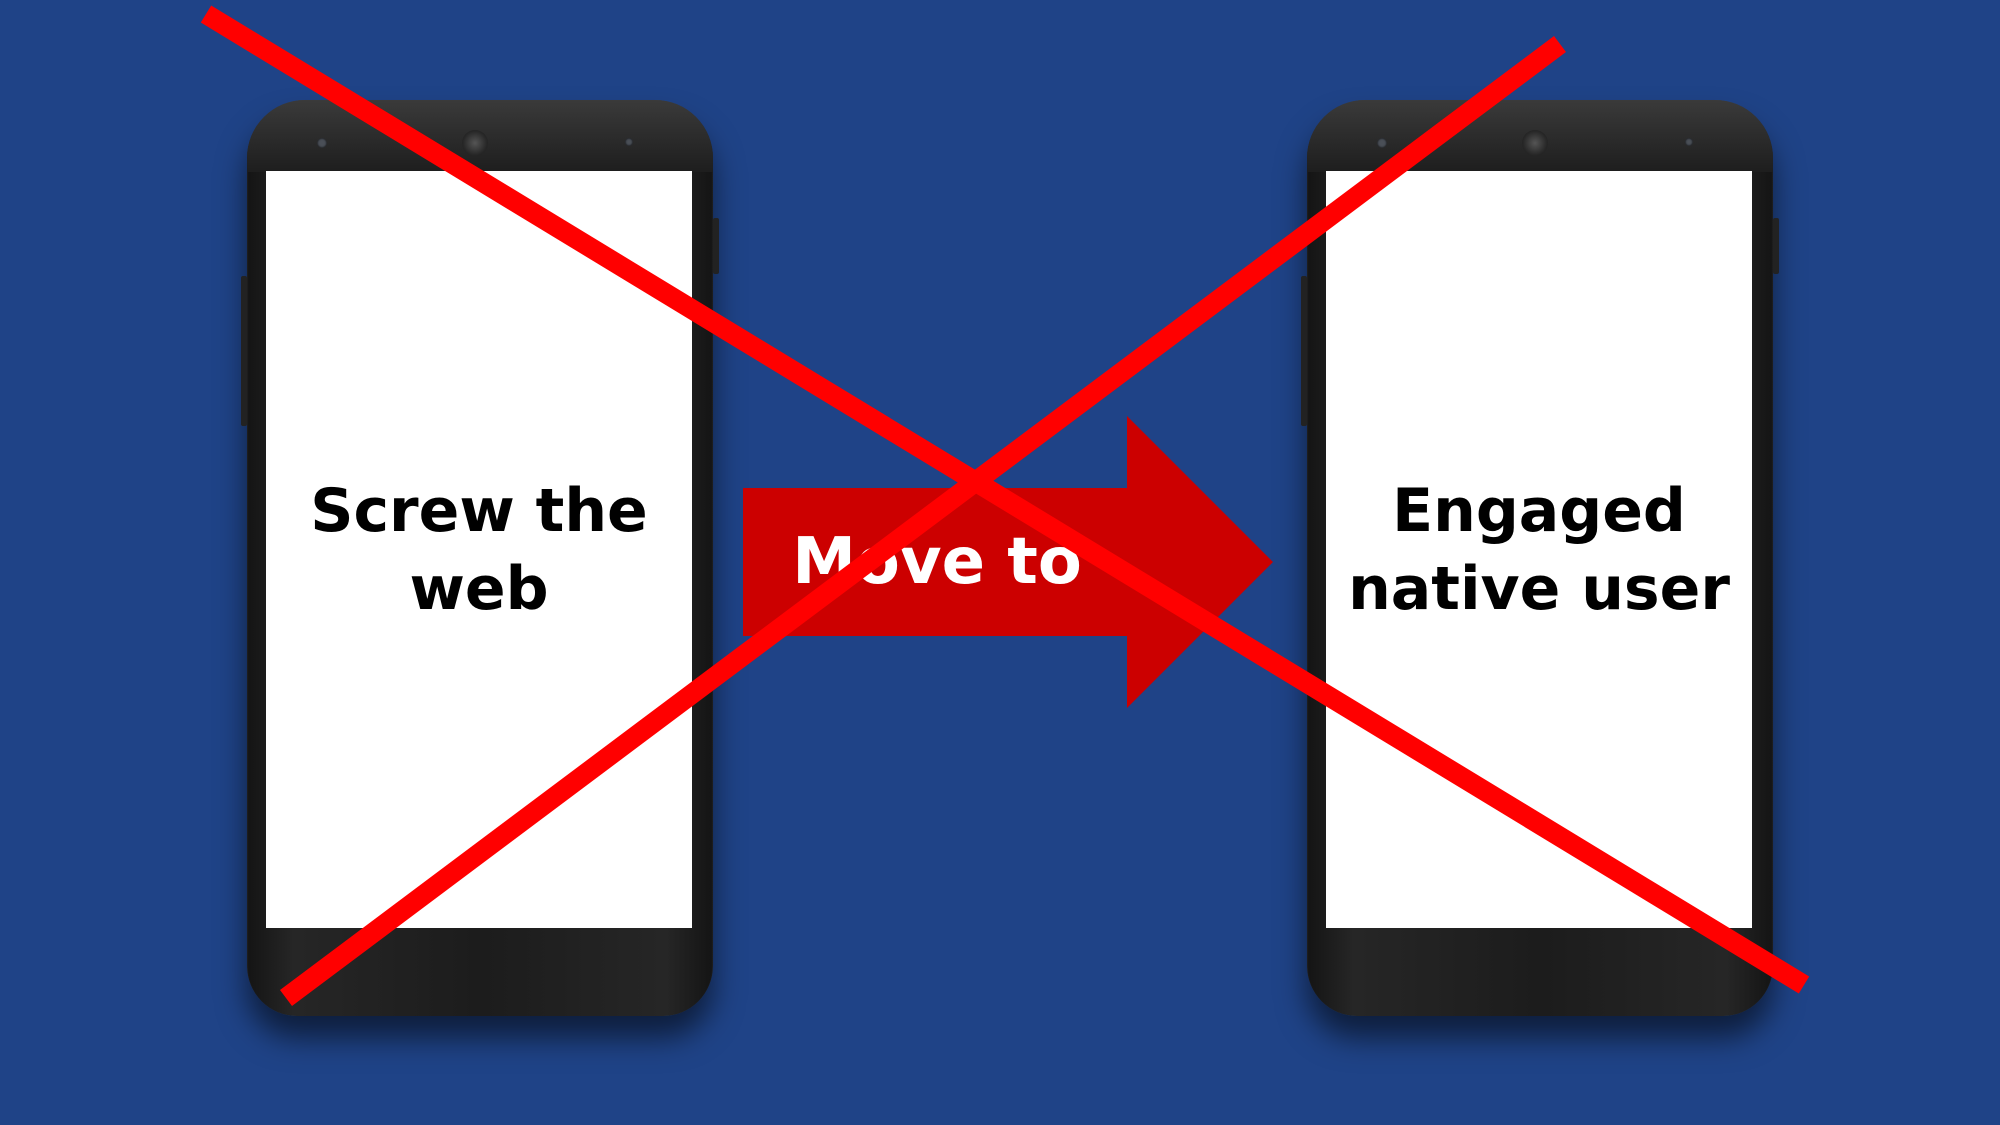 The width and height of the screenshot is (2000, 1125). Describe the element at coordinates (937, 562) in the screenshot. I see `arrow-label: Move to` at that location.